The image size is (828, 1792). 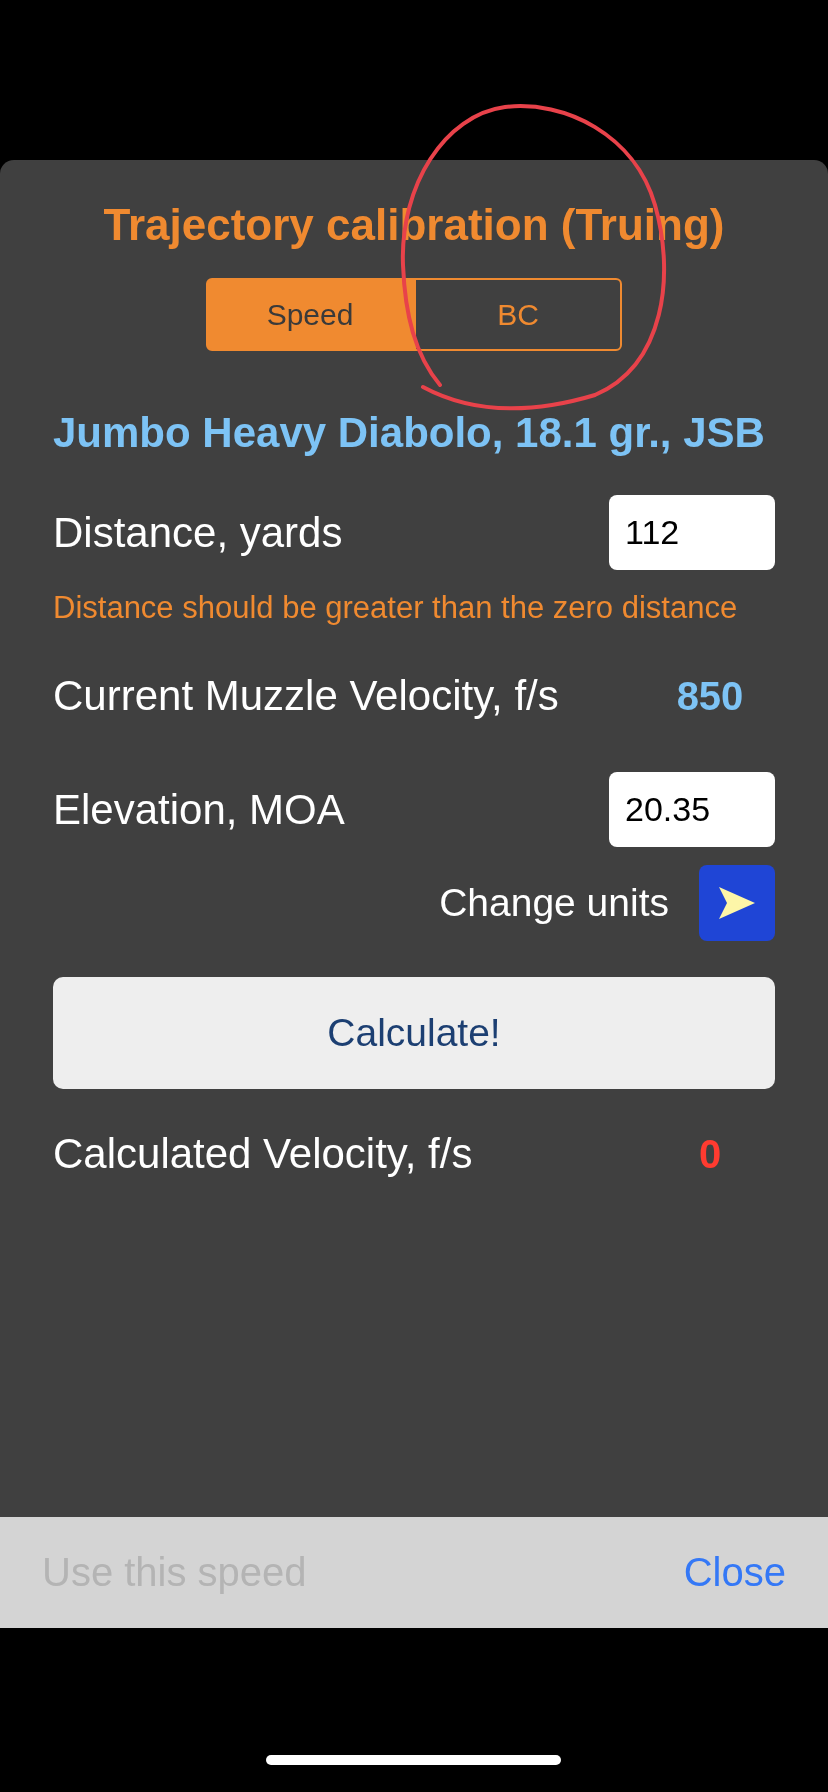 I want to click on change-units-label: Change units, so click(x=554, y=903).